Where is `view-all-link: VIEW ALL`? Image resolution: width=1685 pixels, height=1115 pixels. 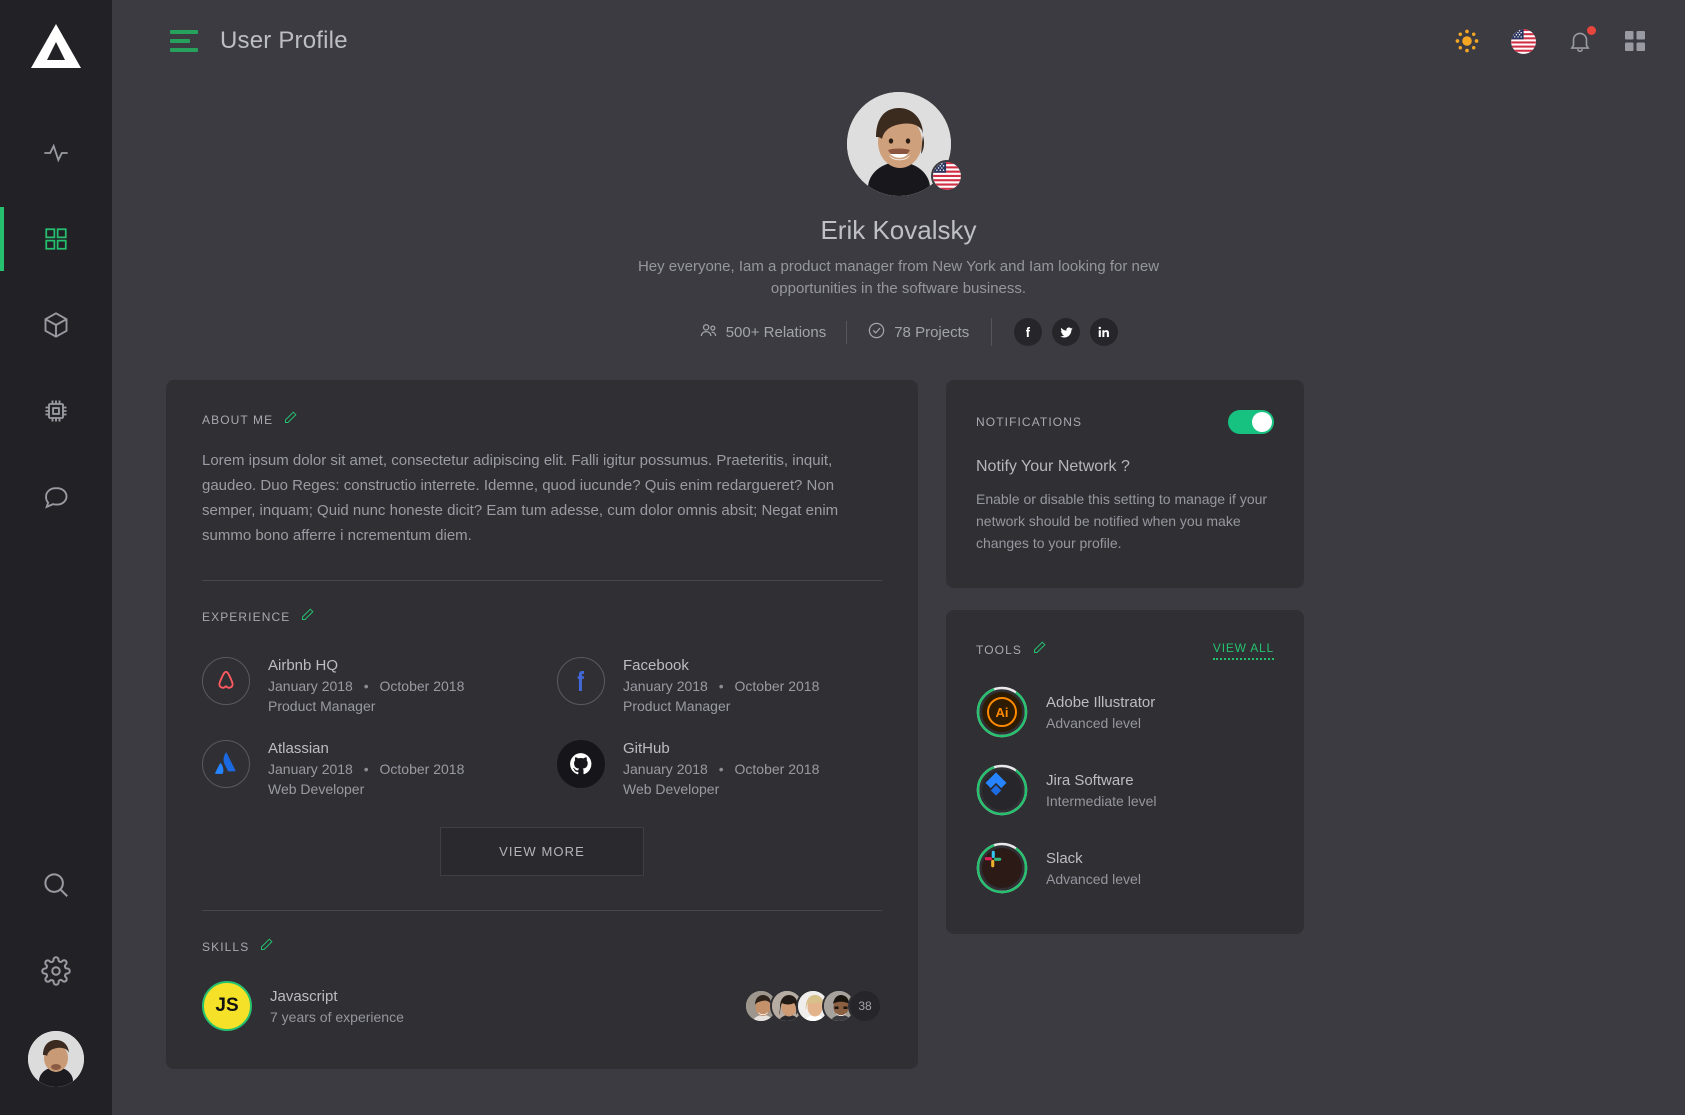 view-all-link: VIEW ALL is located at coordinates (1243, 650).